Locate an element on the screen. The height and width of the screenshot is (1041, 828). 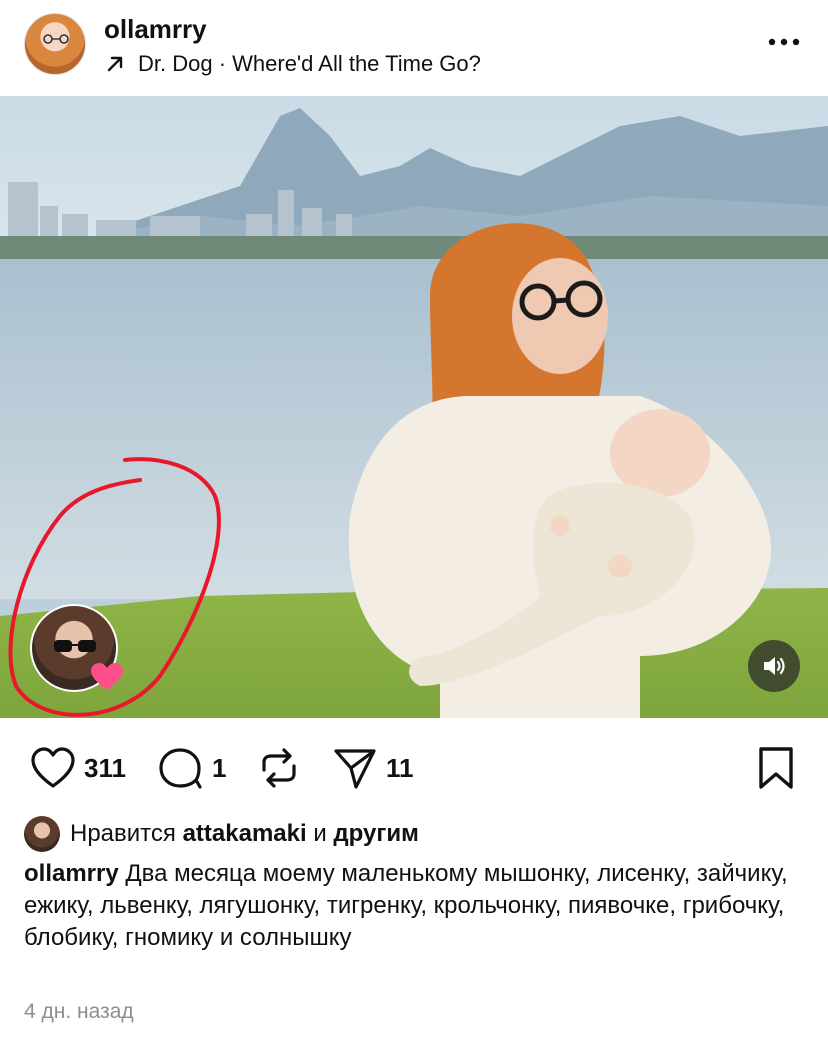
caption-username: ollamrry is located at coordinates (71, 873).